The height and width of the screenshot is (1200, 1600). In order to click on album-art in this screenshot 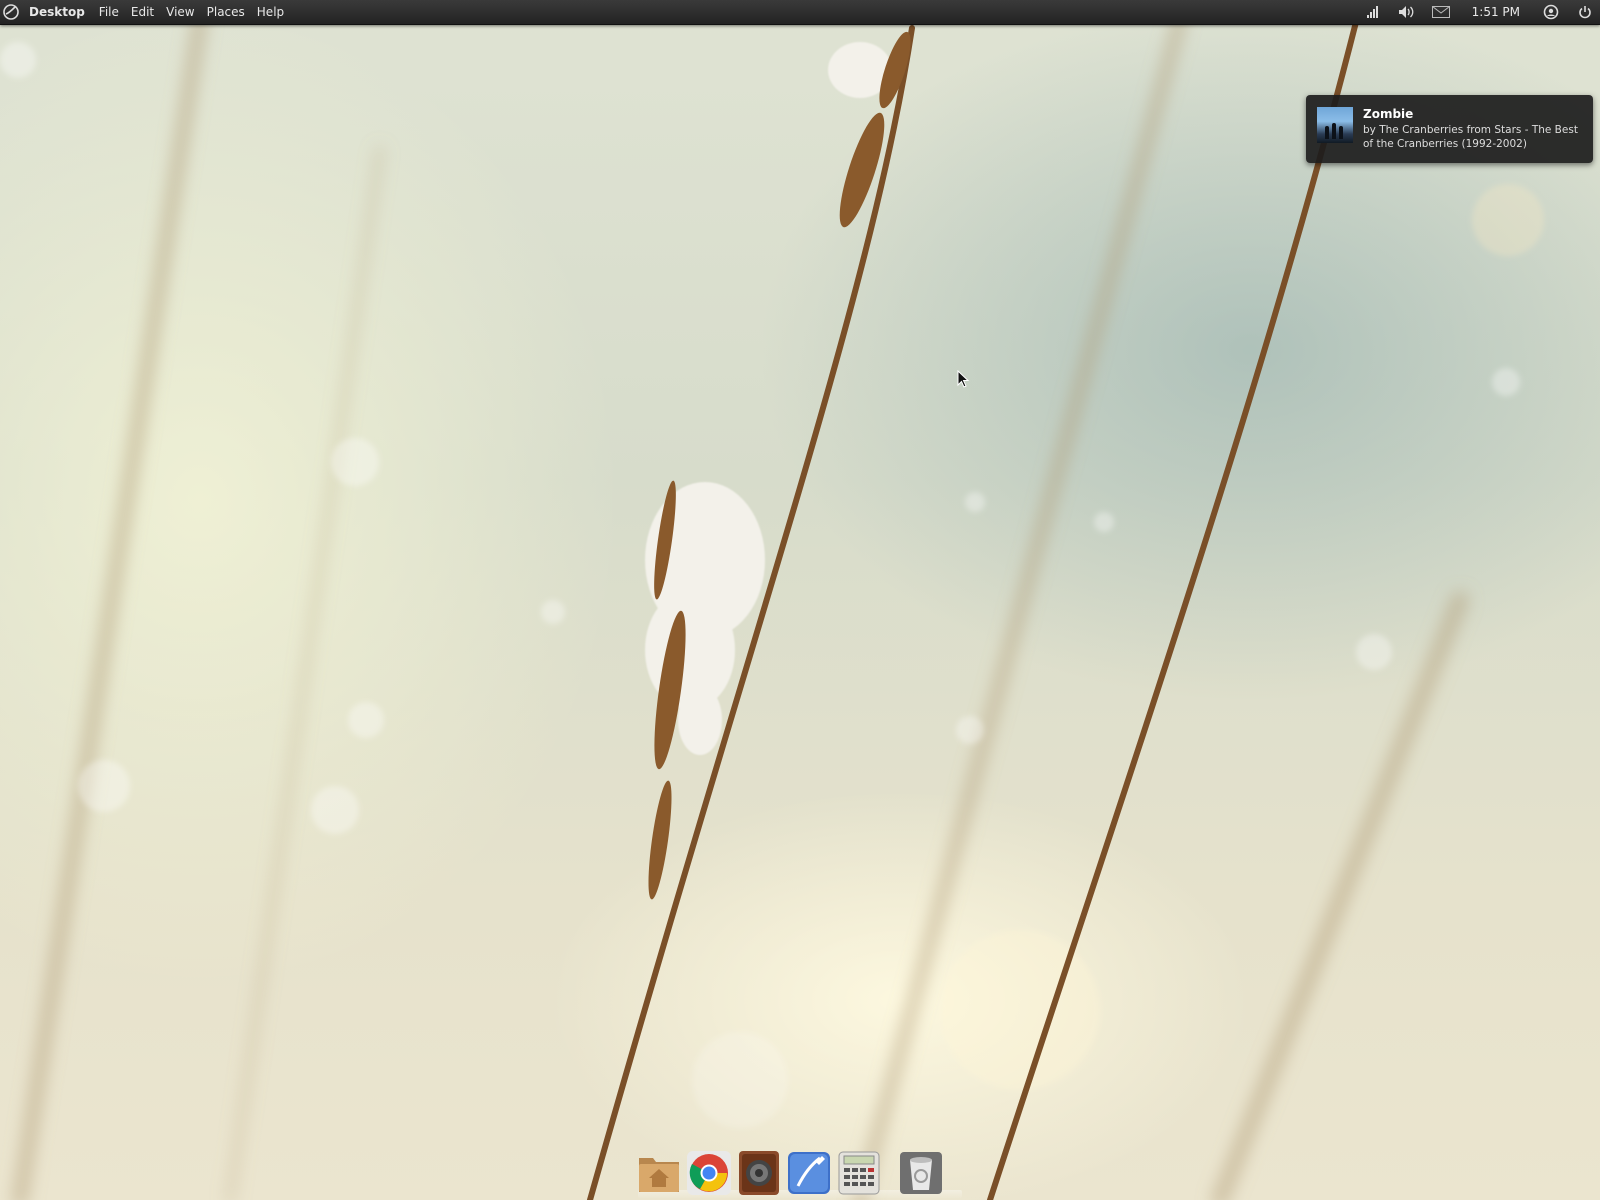, I will do `click(1335, 125)`.